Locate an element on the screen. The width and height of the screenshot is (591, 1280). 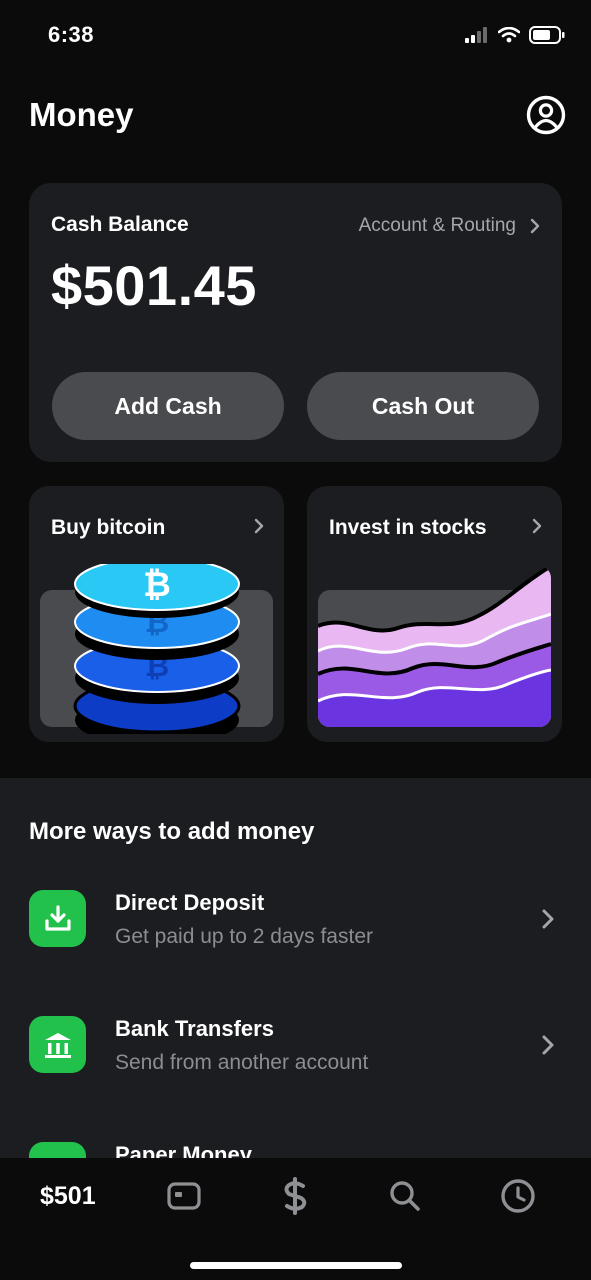
tab-card is located at coordinates (184, 1196).